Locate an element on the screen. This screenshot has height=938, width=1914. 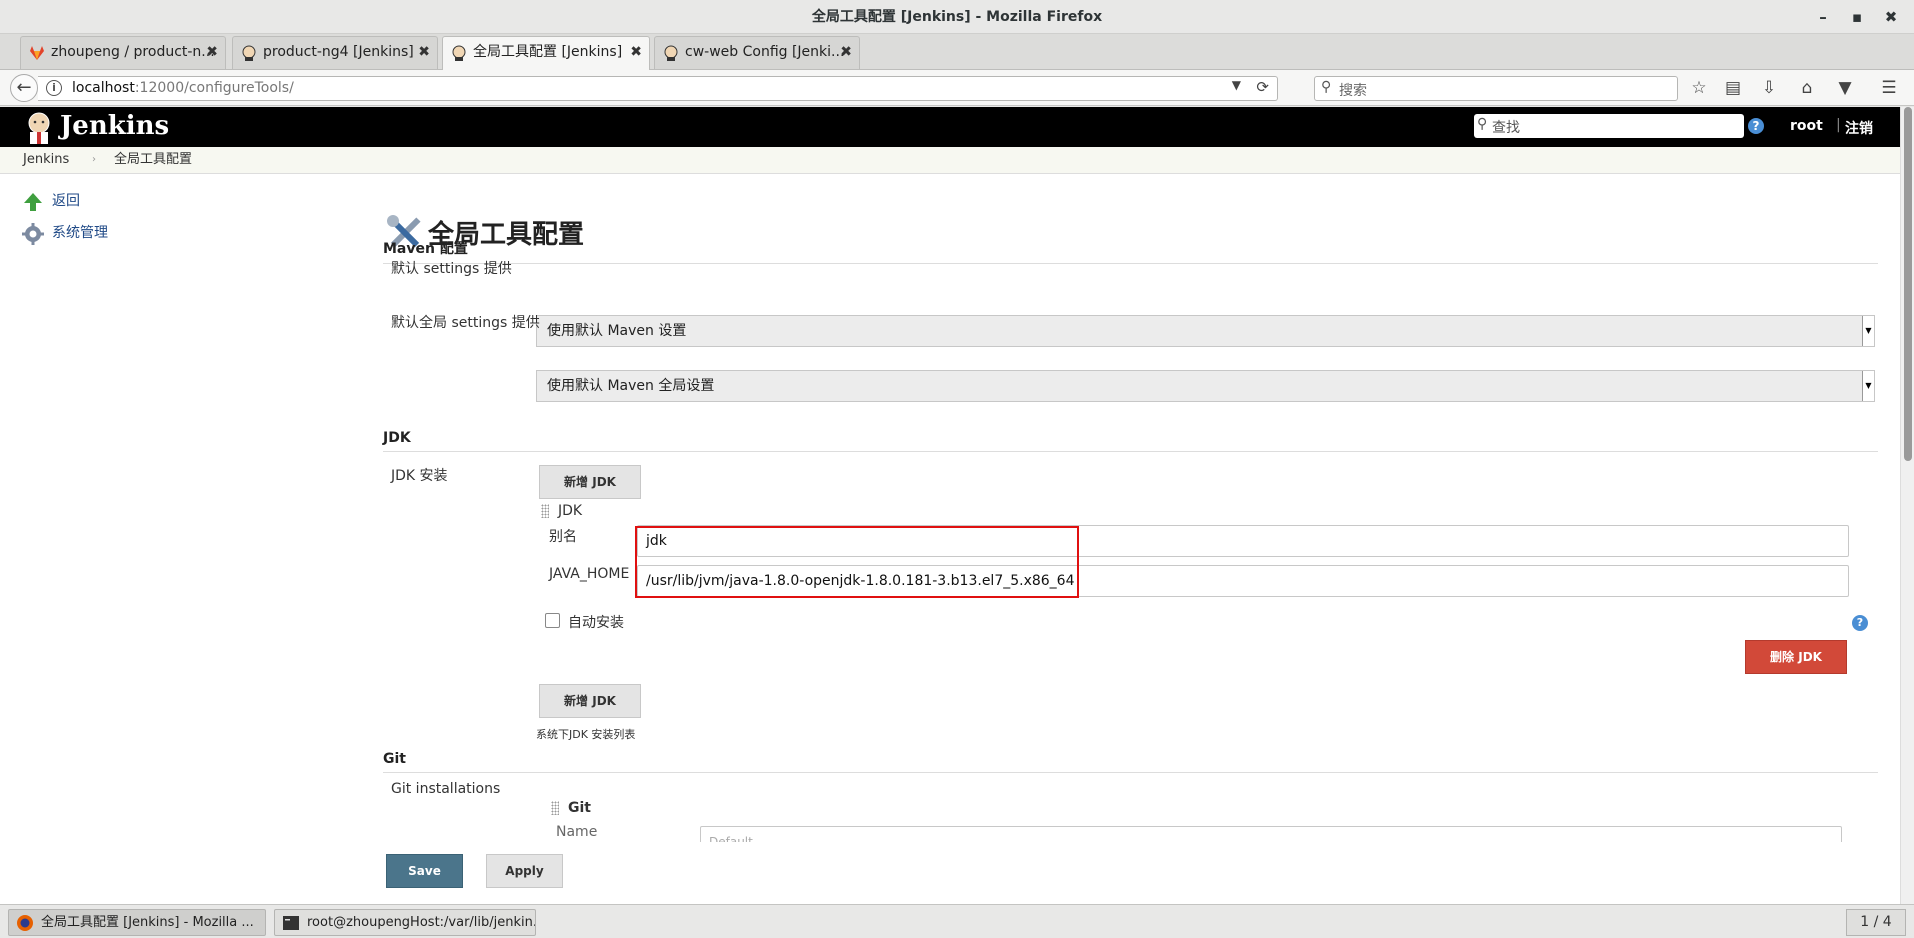
tab-label: 全局工具配置 [Jenkins] is located at coordinates (548, 52).